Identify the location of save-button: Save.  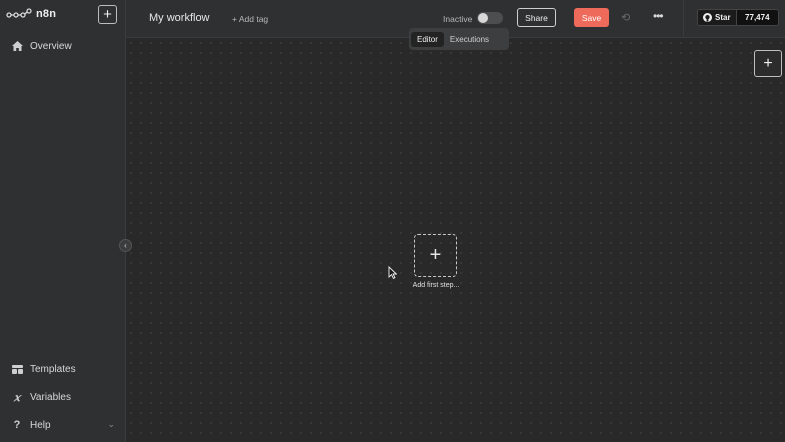
(591, 17).